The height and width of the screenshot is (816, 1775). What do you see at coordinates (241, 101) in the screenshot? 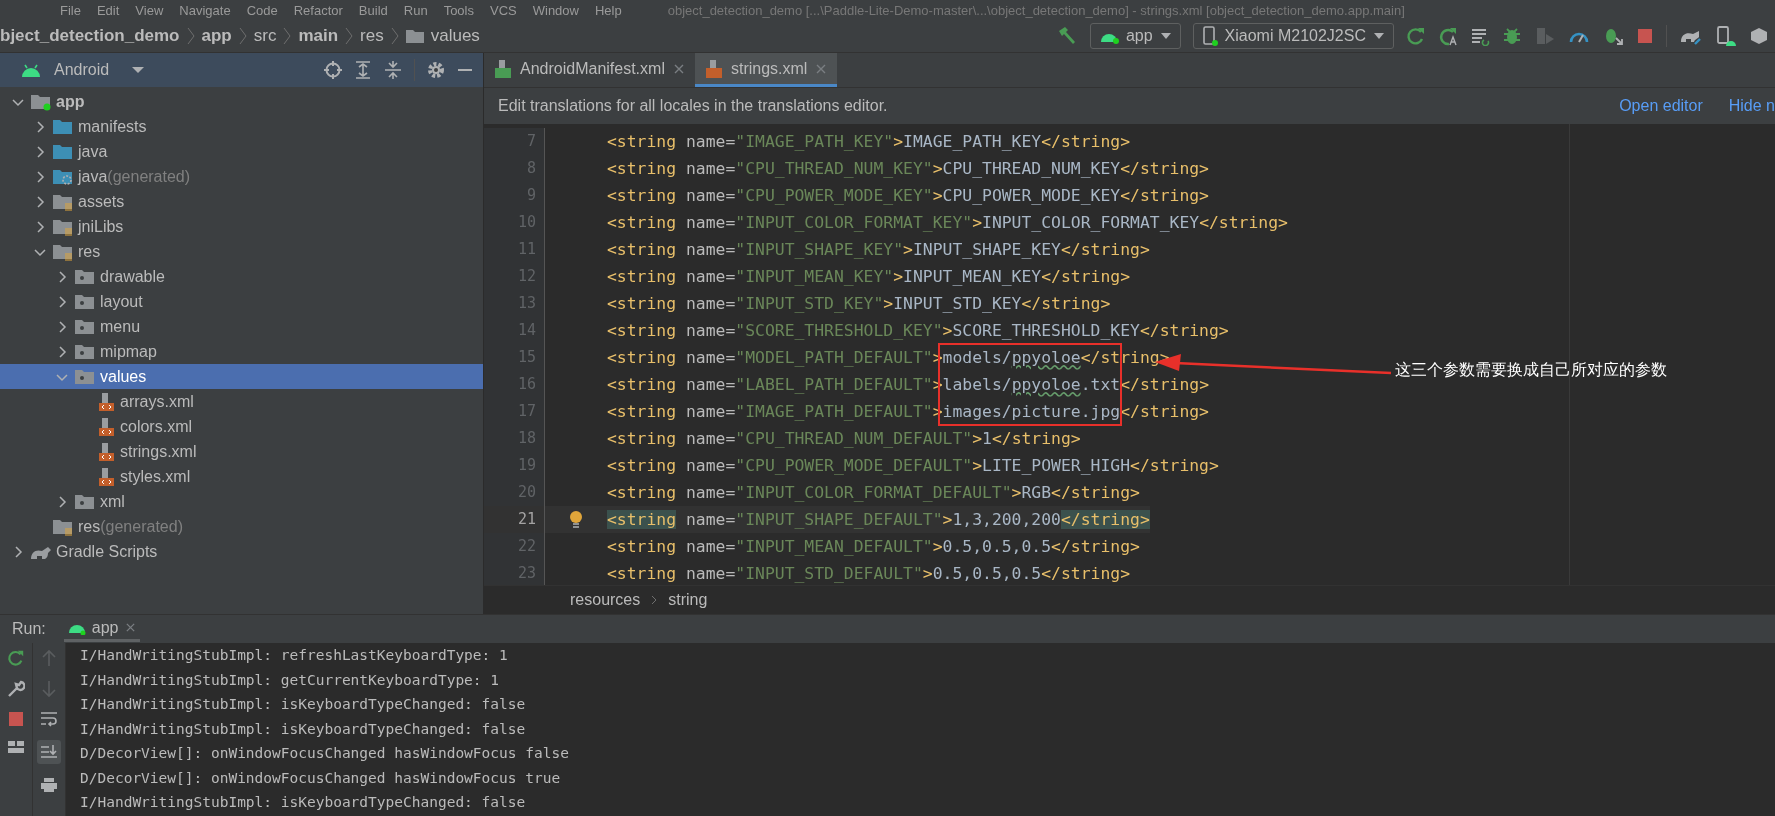
I see `tree-item: app` at bounding box center [241, 101].